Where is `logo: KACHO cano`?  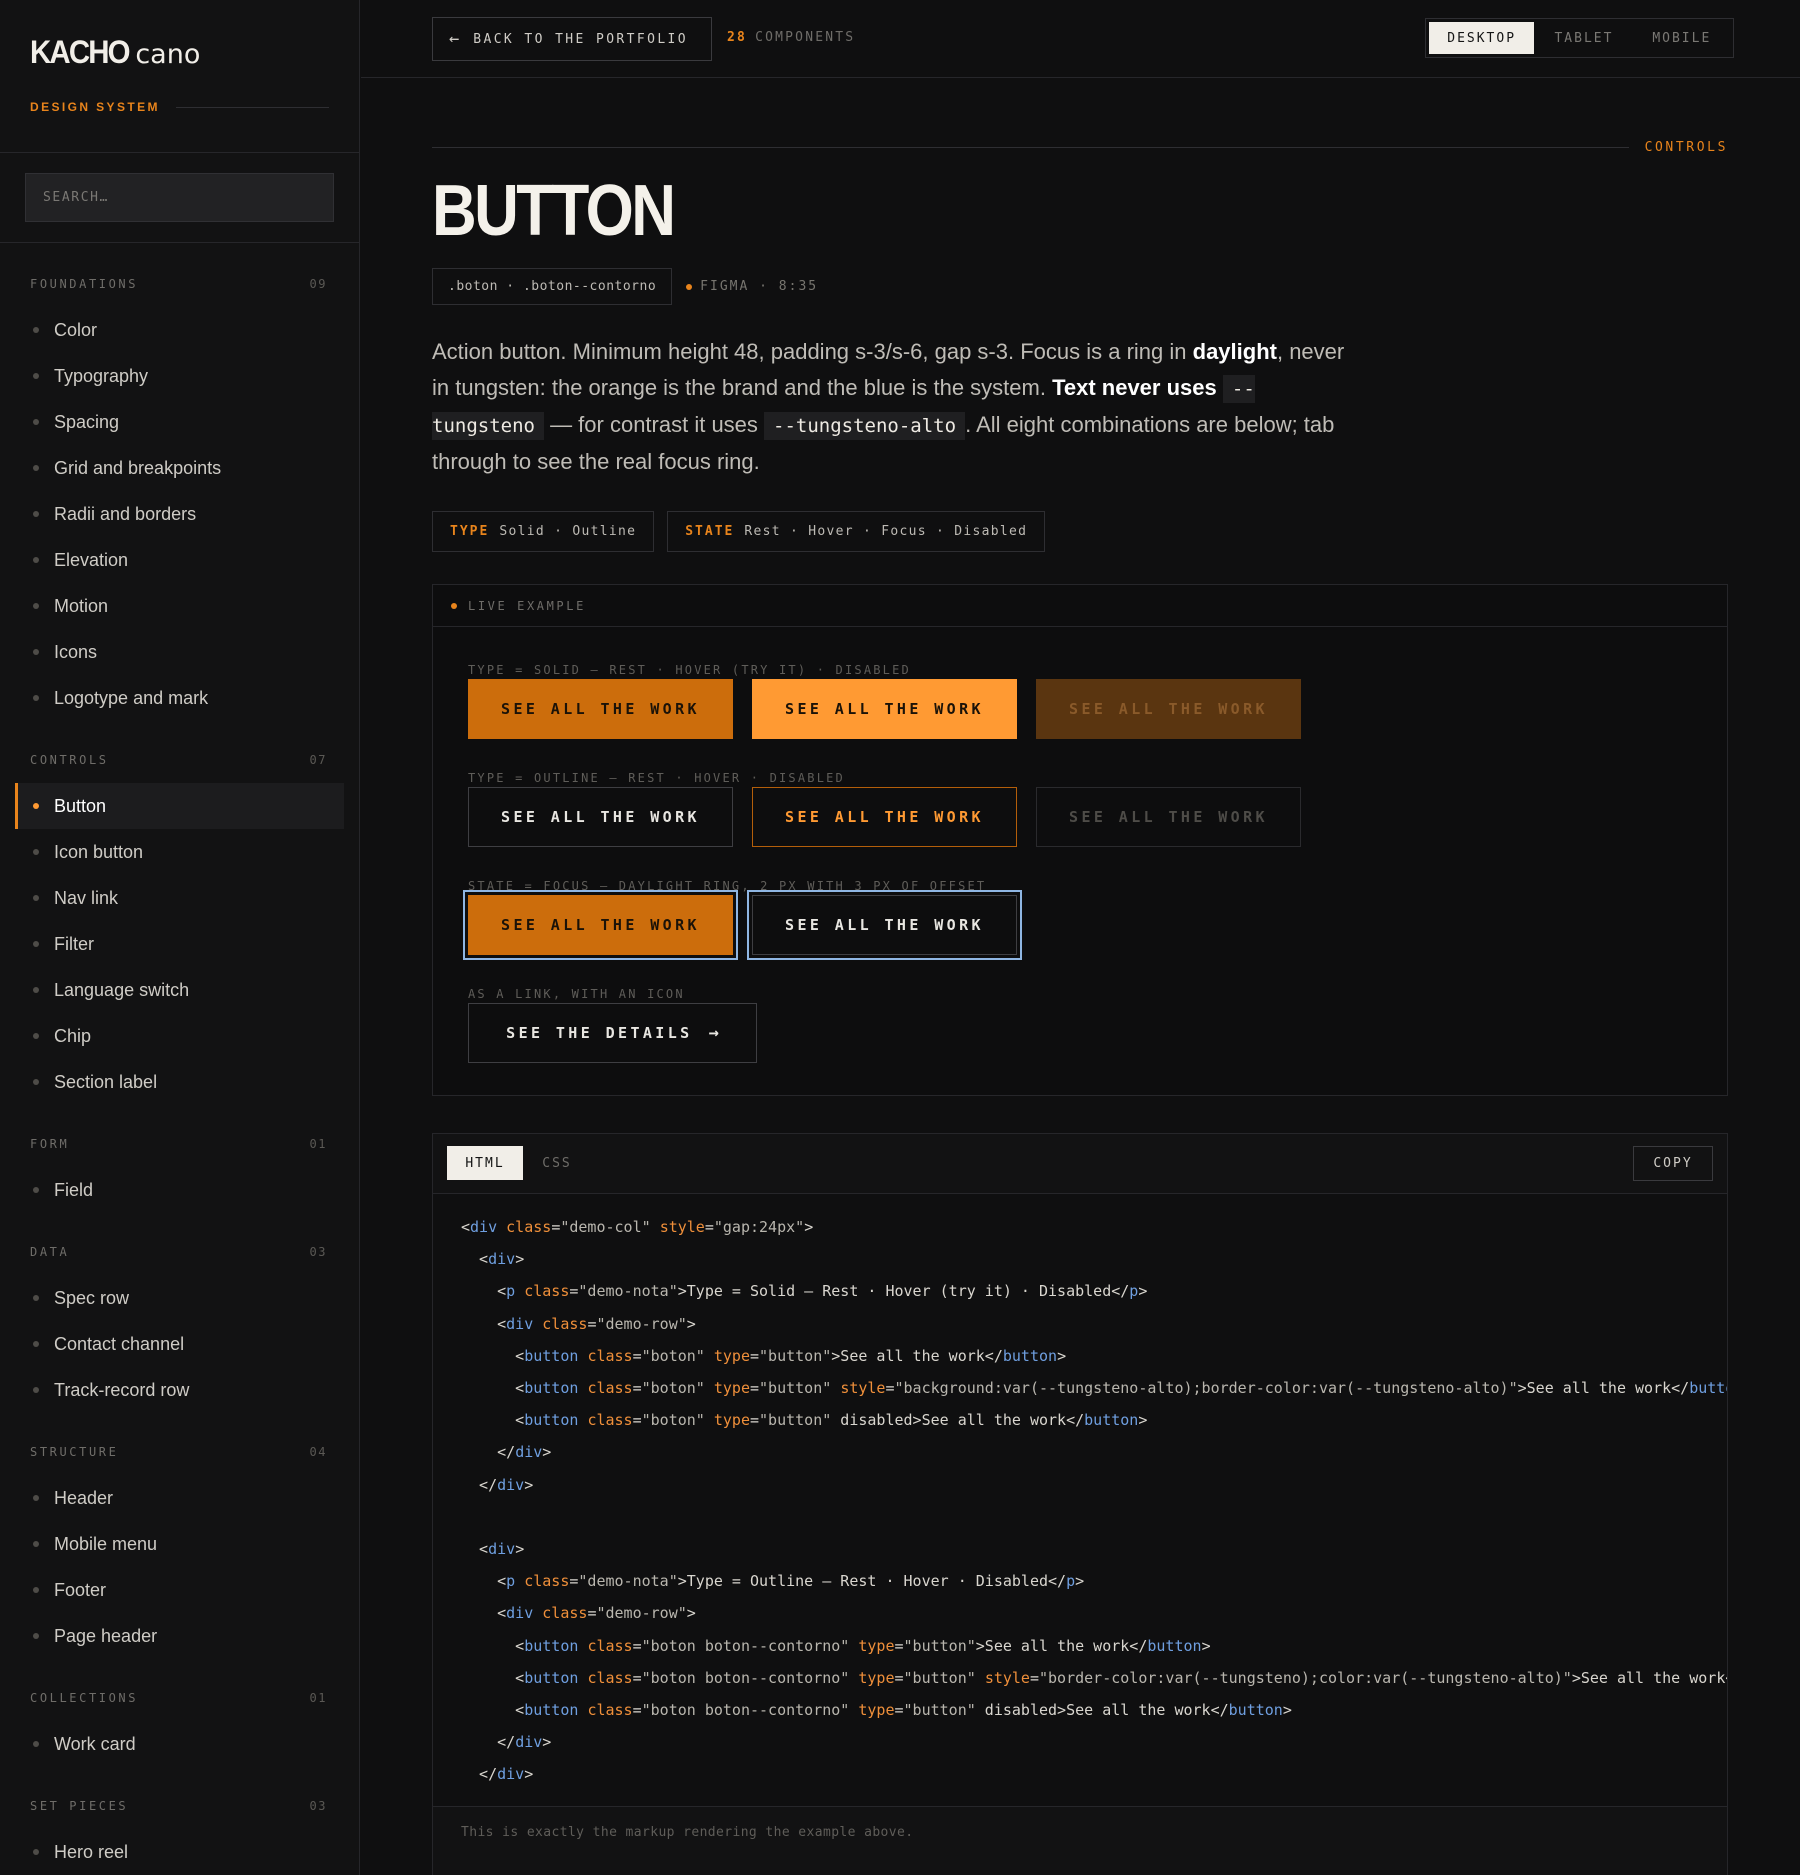
logo: KACHO cano is located at coordinates (194, 52).